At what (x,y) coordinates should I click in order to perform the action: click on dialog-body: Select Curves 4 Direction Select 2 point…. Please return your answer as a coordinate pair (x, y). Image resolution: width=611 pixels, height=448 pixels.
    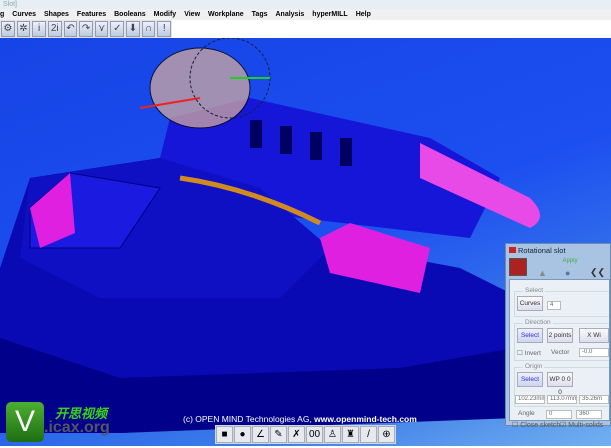
    Looking at the image, I should click on (559, 354).